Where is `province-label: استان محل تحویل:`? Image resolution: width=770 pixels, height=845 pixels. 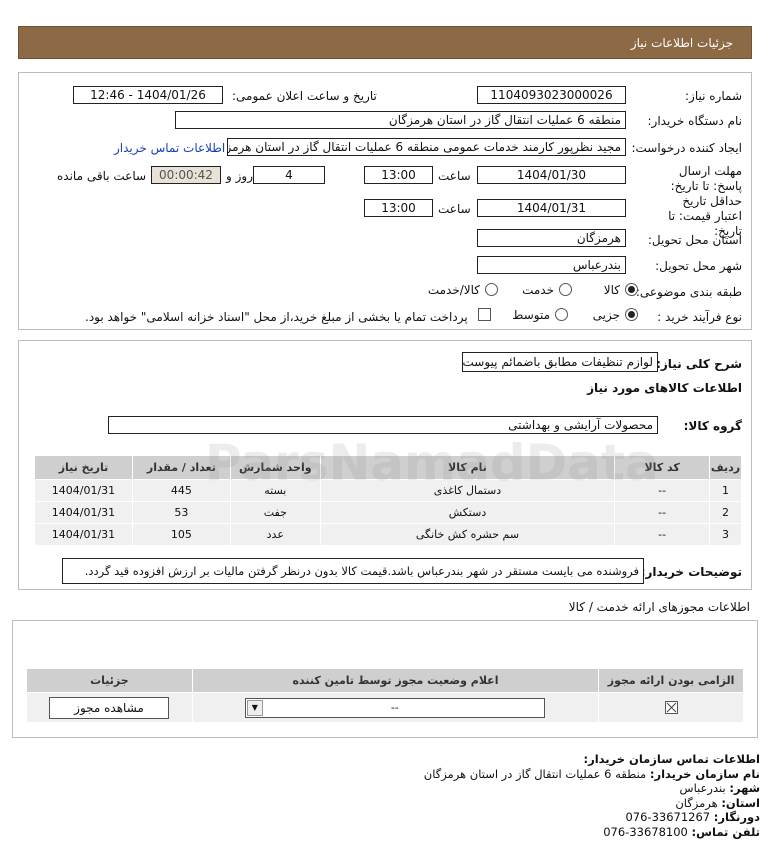
province-label: استان محل تحویل: is located at coordinates (694, 240).